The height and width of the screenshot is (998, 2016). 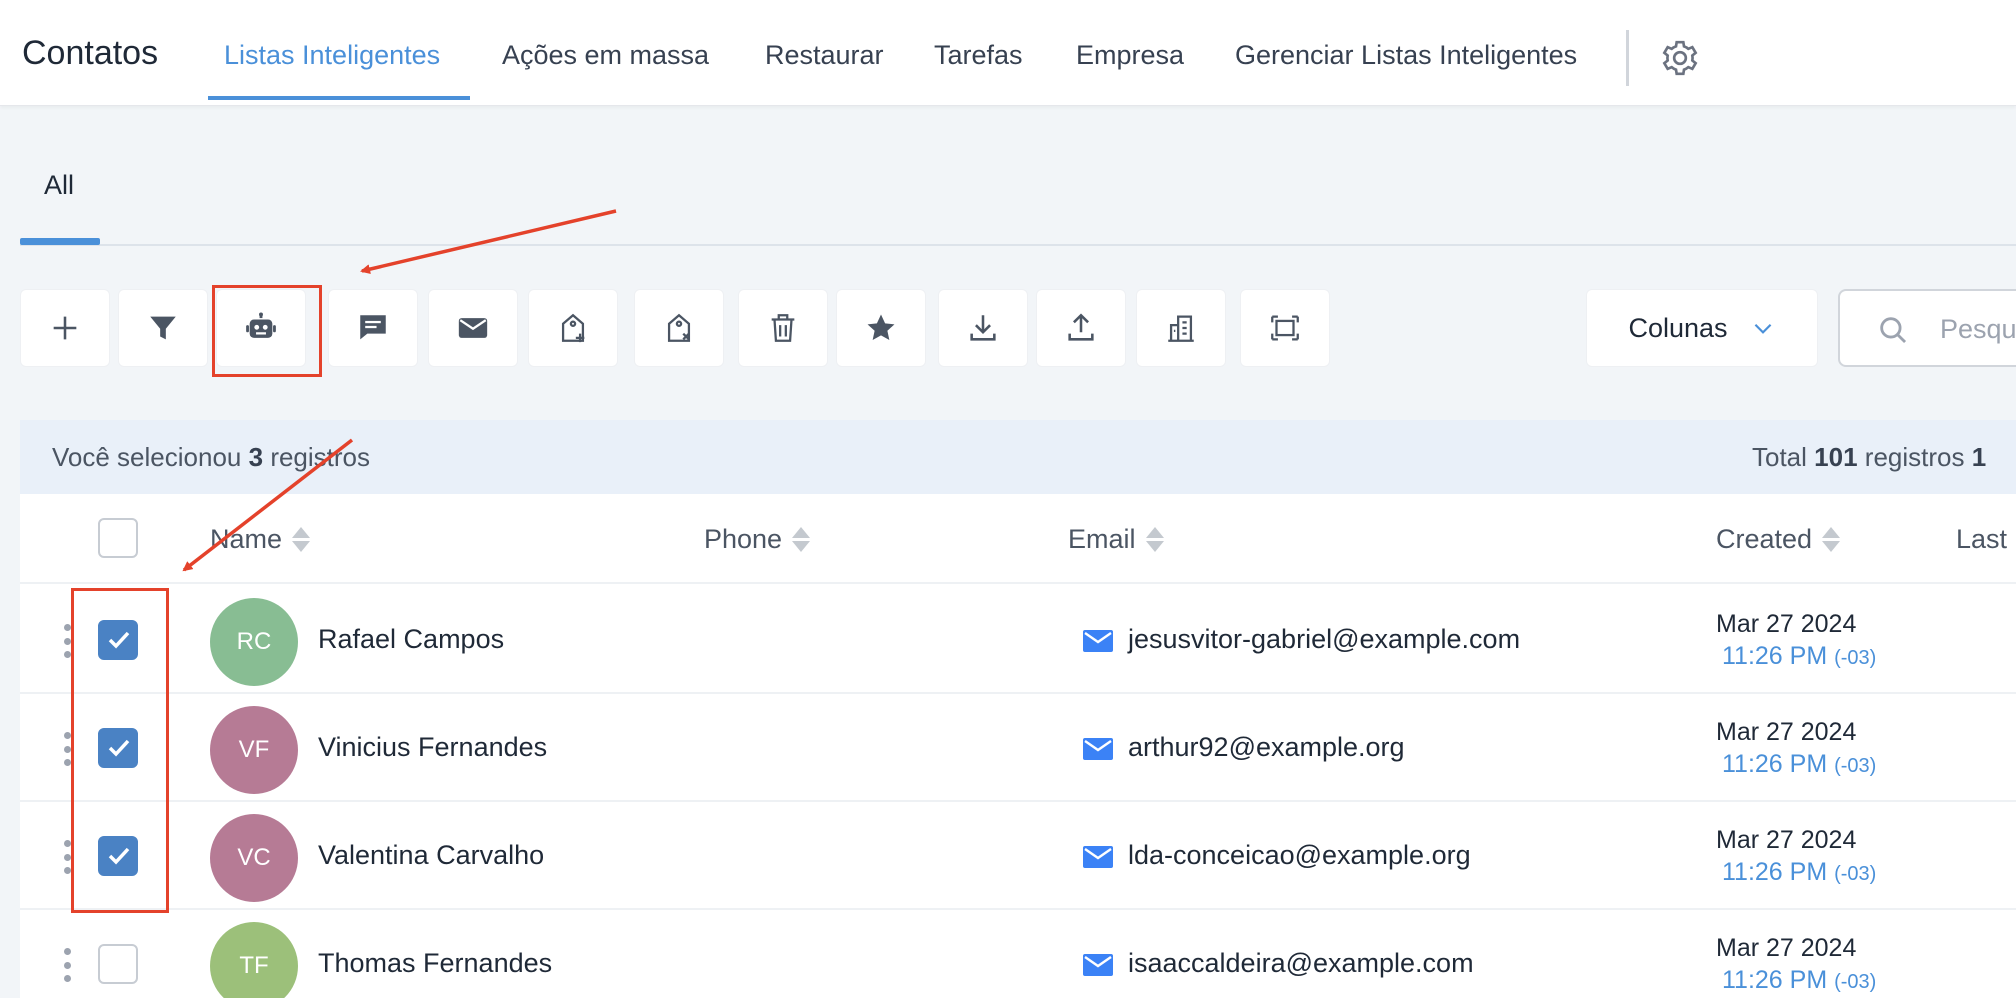 I want to click on merge-button, so click(x=1285, y=328).